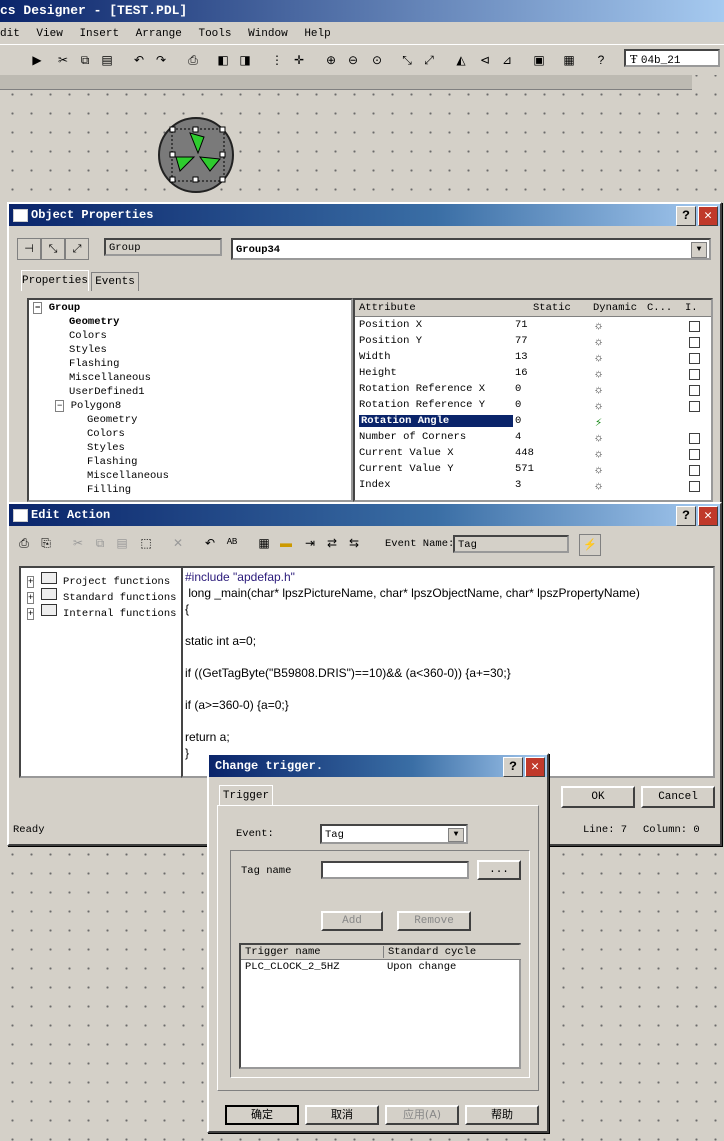 The height and width of the screenshot is (1141, 724). What do you see at coordinates (699, 250) in the screenshot?
I see `chevron-down-icon: ▼` at bounding box center [699, 250].